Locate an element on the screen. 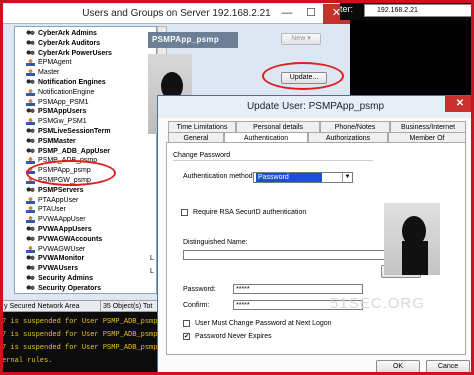 The image size is (474, 375). tree-item-label: PTAUser is located at coordinates (52, 210).